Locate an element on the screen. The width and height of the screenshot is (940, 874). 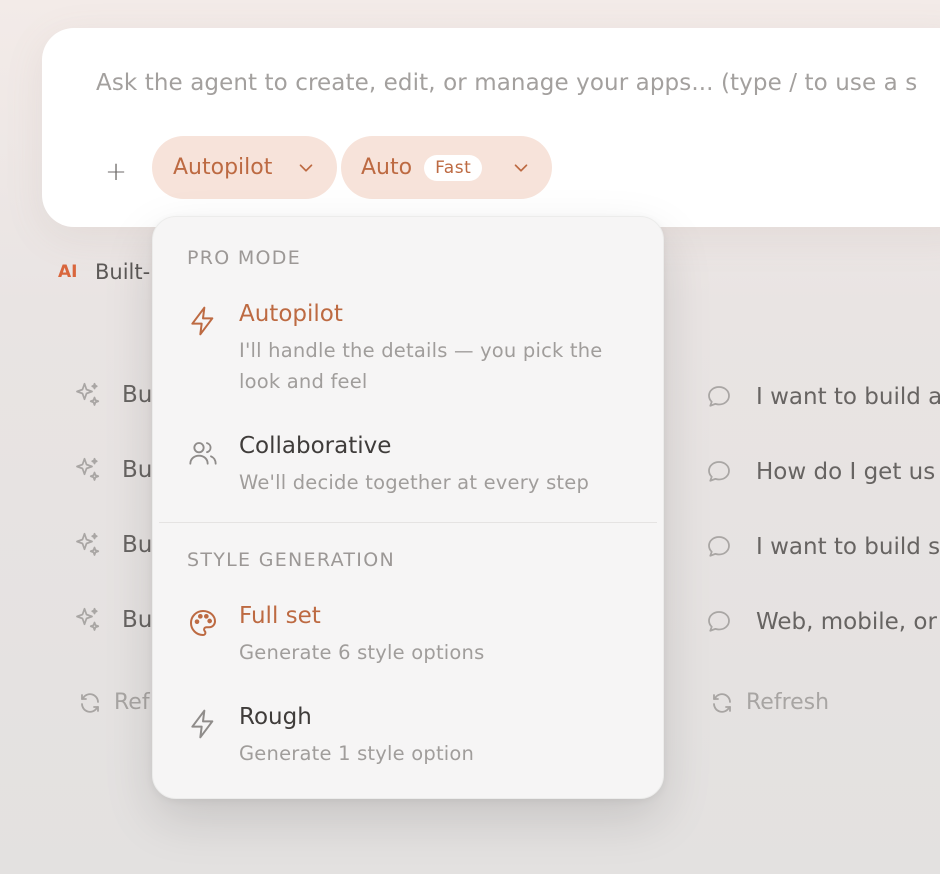
mode-selector-button: Autopilot is located at coordinates (244, 167).